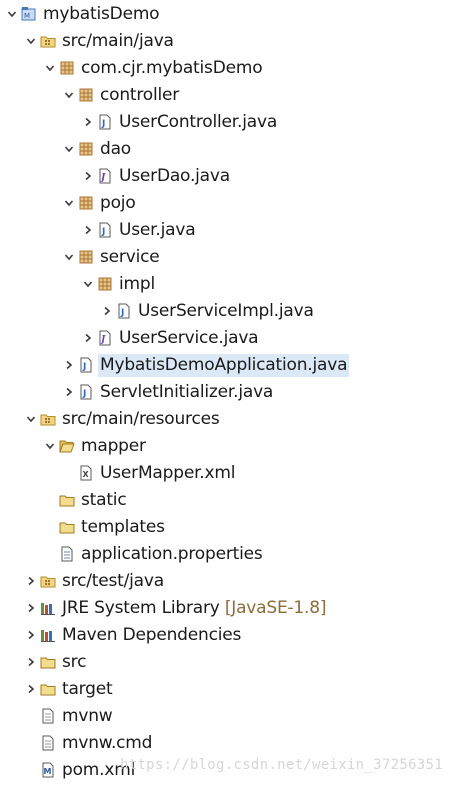  Describe the element at coordinates (237, 257) in the screenshot. I see `tree-item: service` at that location.